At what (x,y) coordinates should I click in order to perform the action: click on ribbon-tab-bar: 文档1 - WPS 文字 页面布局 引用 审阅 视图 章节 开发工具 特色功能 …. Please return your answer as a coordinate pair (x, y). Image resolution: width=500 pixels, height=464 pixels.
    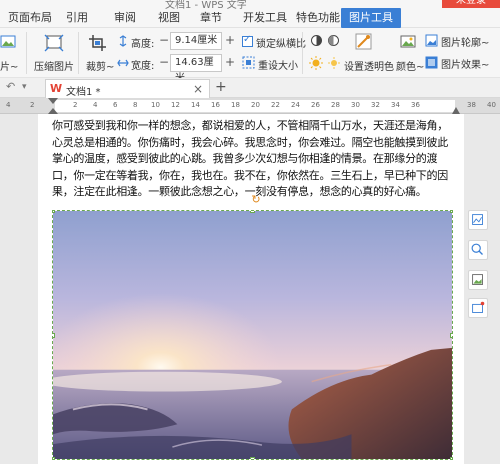
    Looking at the image, I should click on (250, 14).